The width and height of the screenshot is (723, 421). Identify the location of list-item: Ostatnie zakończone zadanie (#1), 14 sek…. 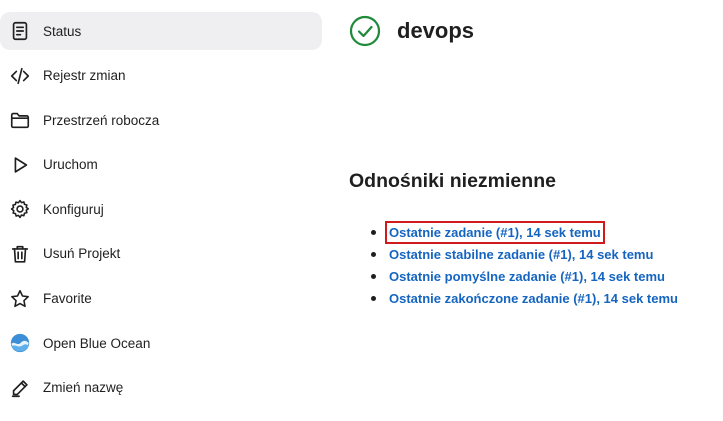
(524, 301).